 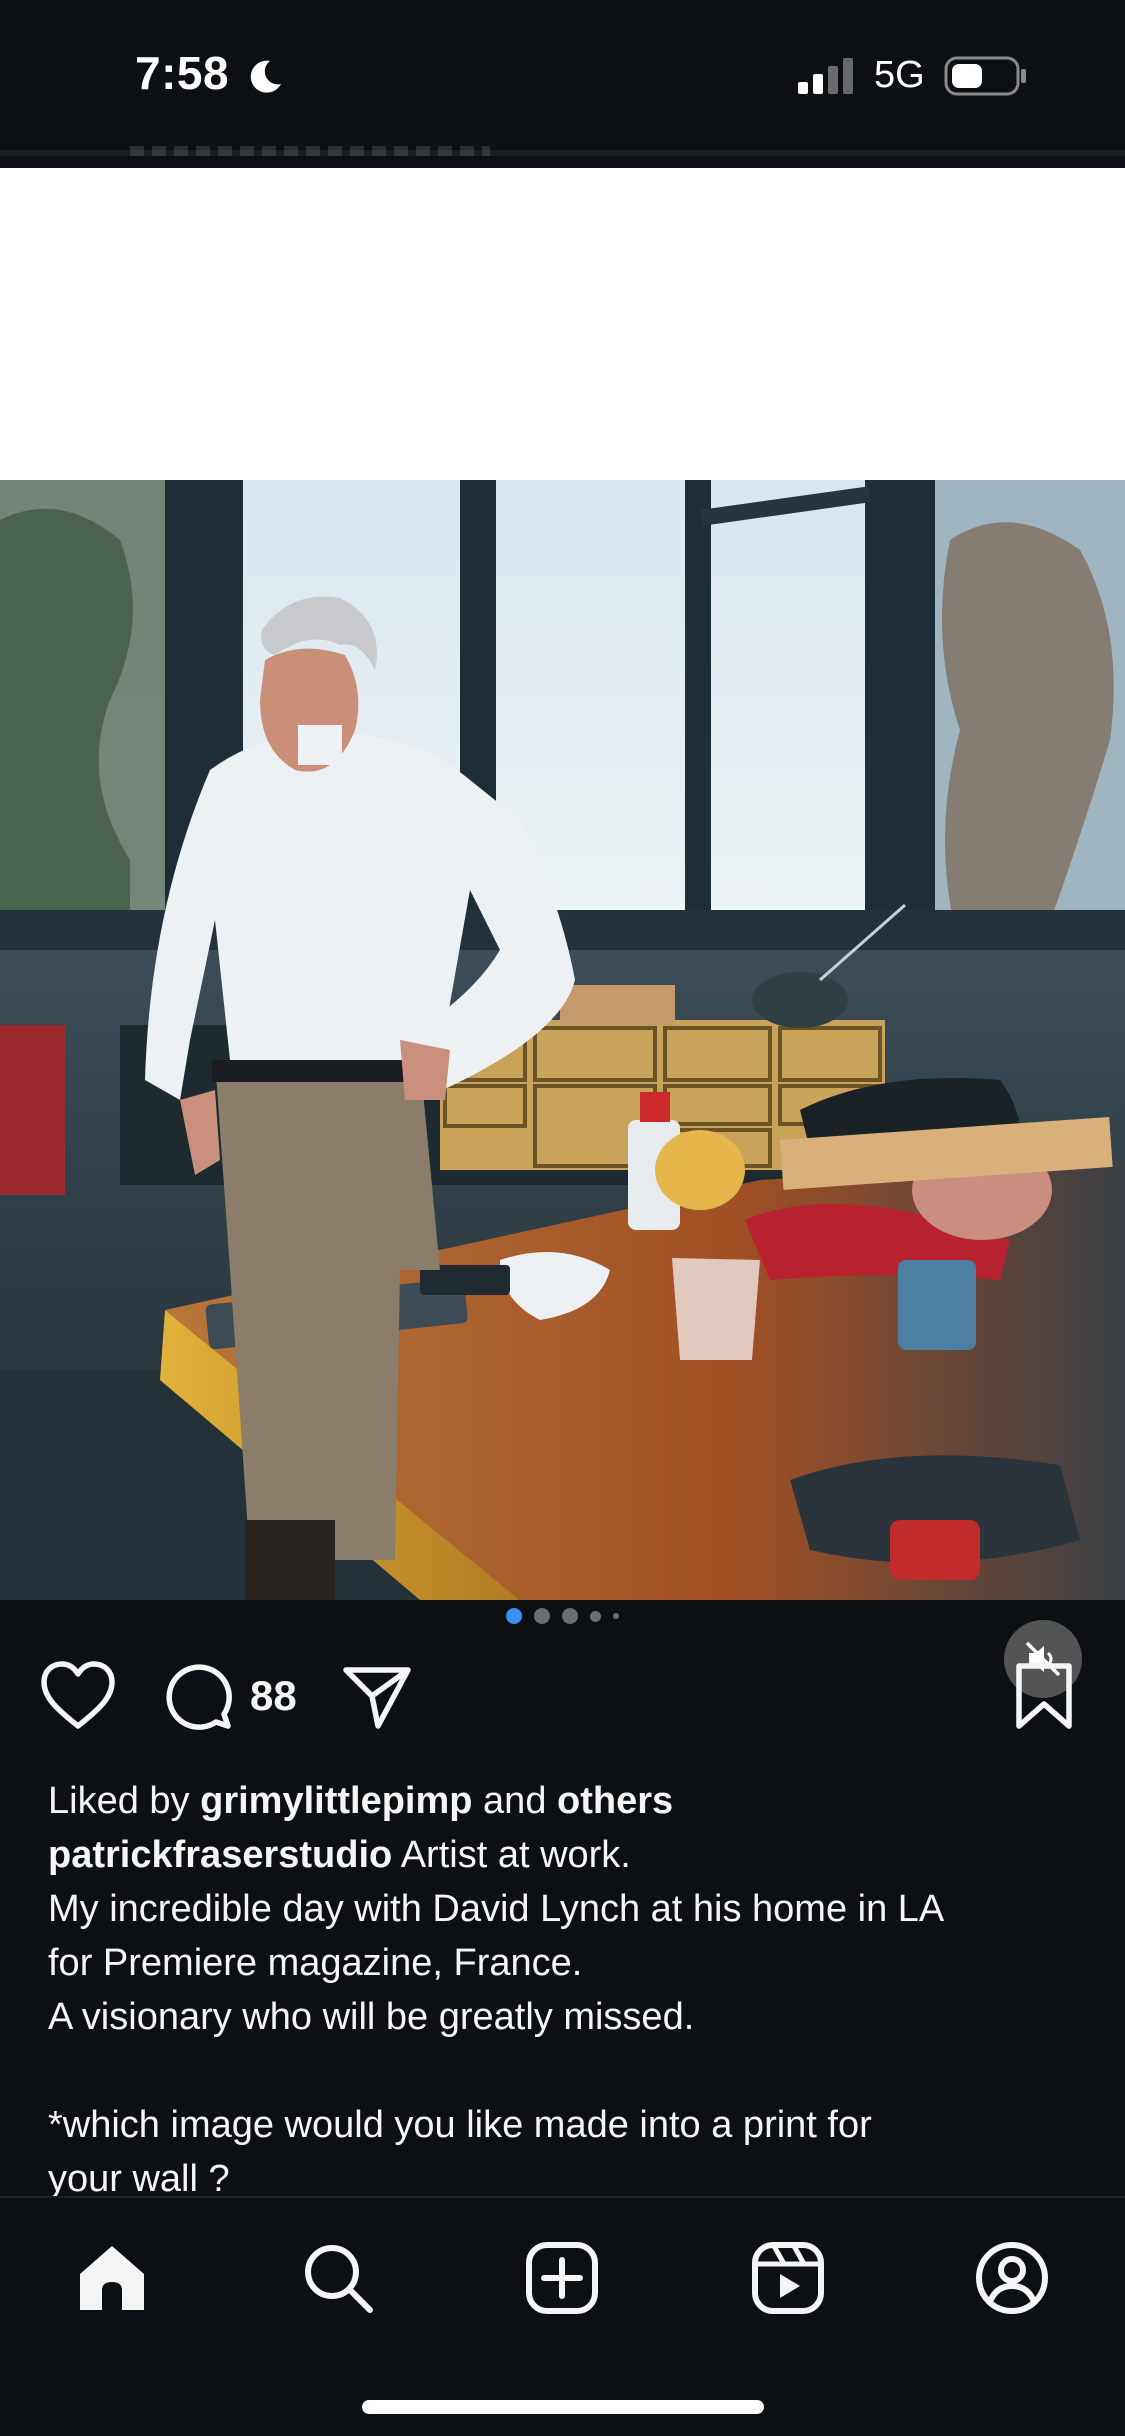 I want to click on liked-by-prefix: Liked by, so click(x=119, y=1801).